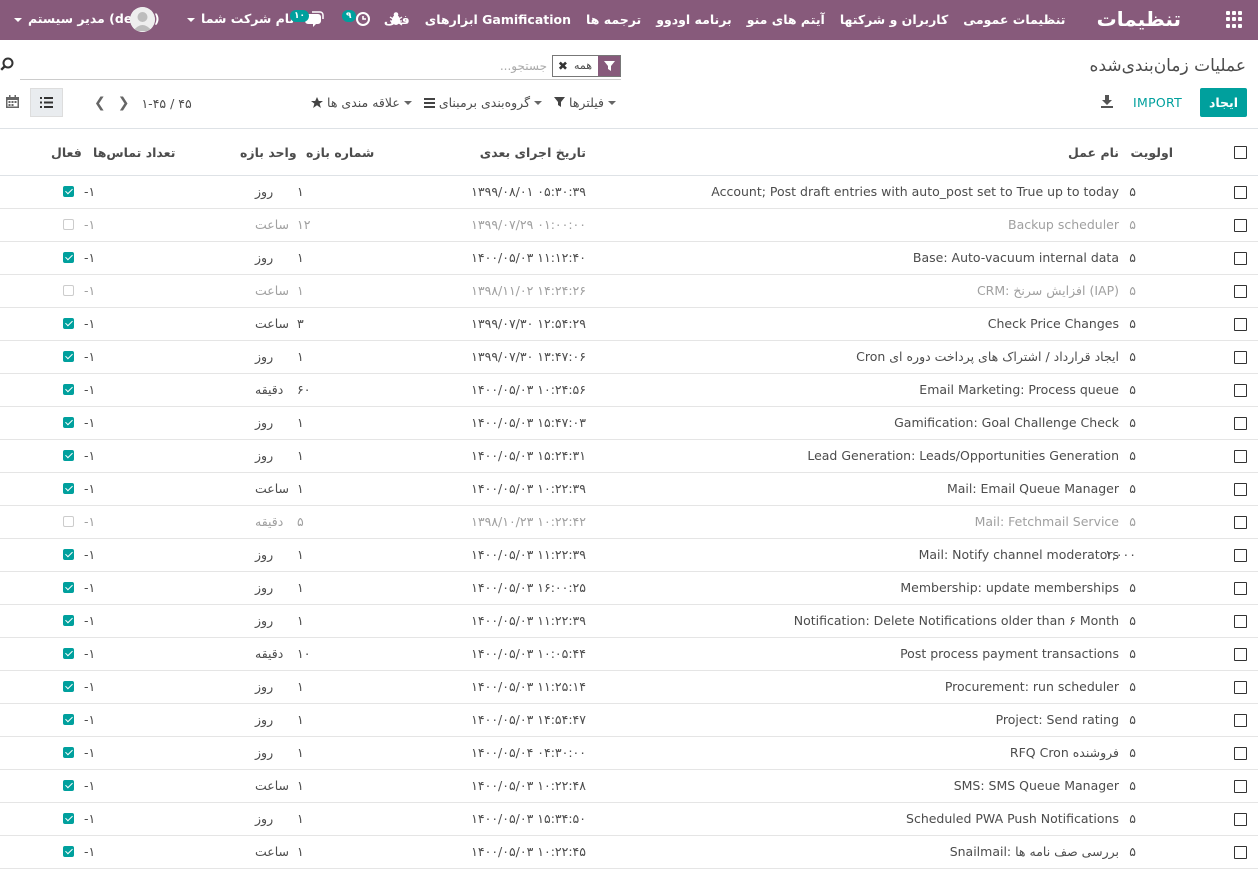 Image resolution: width=1258 pixels, height=869 pixels. I want to click on column-priority: اولویت, so click(1151, 152).